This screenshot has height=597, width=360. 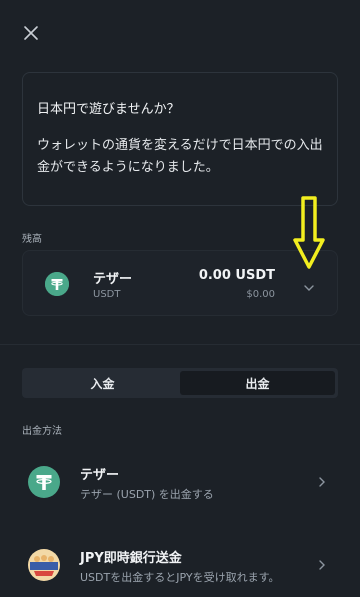 I want to click on section-divider, so click(x=180, y=344).